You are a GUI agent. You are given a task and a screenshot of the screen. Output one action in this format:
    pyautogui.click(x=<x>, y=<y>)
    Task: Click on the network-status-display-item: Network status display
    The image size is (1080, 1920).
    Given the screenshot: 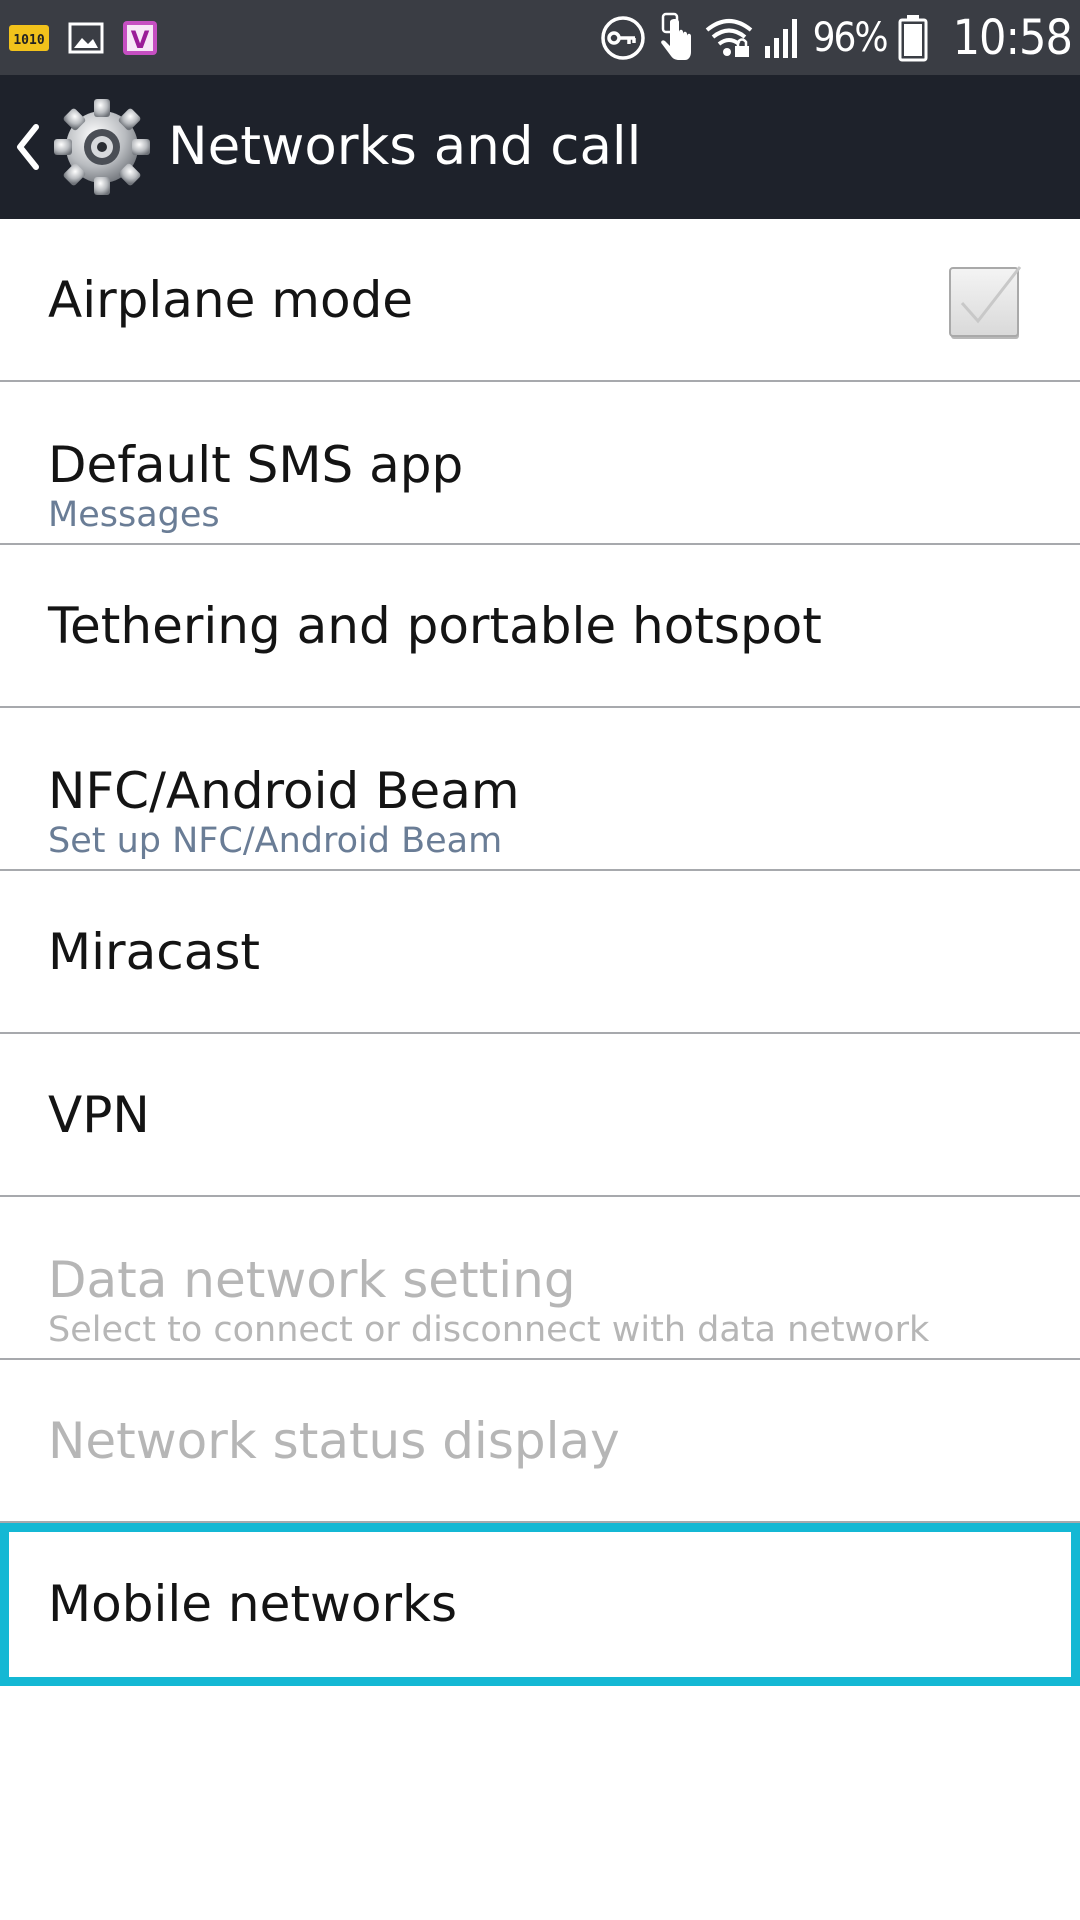 What is the action you would take?
    pyautogui.click(x=540, y=1441)
    